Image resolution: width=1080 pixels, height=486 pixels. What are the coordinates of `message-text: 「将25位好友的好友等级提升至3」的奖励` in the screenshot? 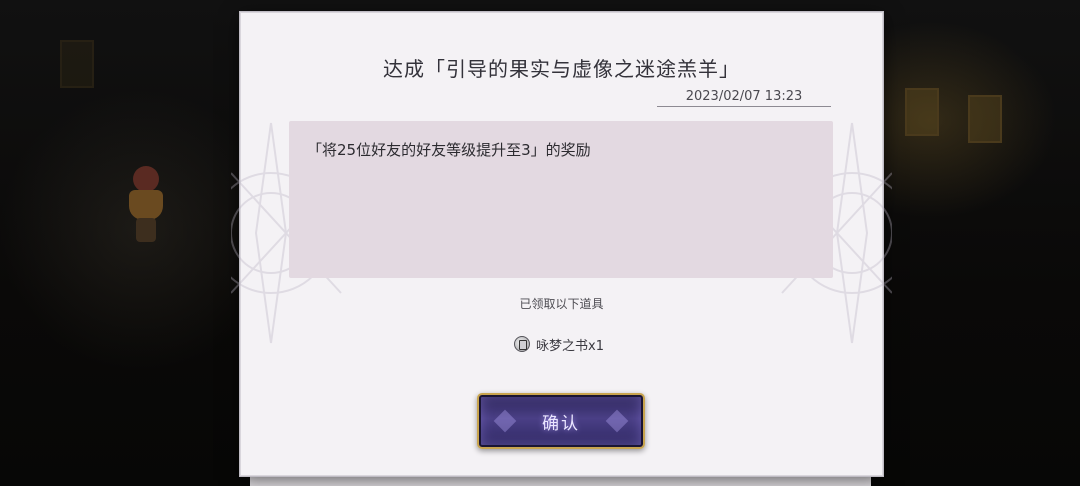 It's located at (449, 150).